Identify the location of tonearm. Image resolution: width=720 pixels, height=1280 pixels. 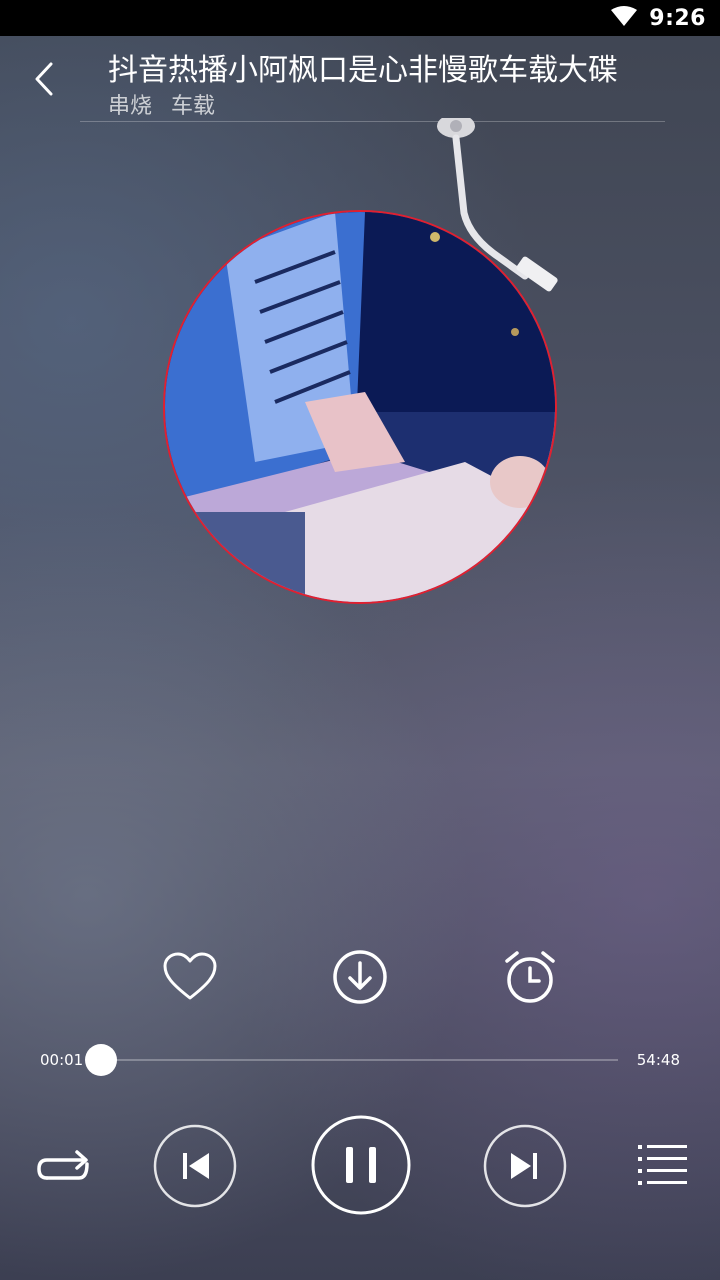
(500, 213).